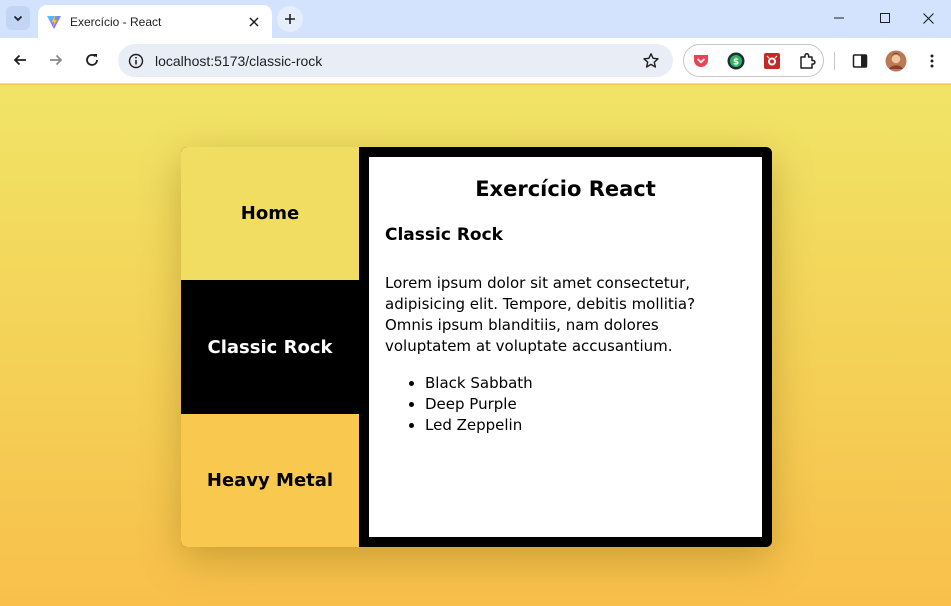 The image size is (951, 606). Describe the element at coordinates (896, 61) in the screenshot. I see `avatar` at that location.